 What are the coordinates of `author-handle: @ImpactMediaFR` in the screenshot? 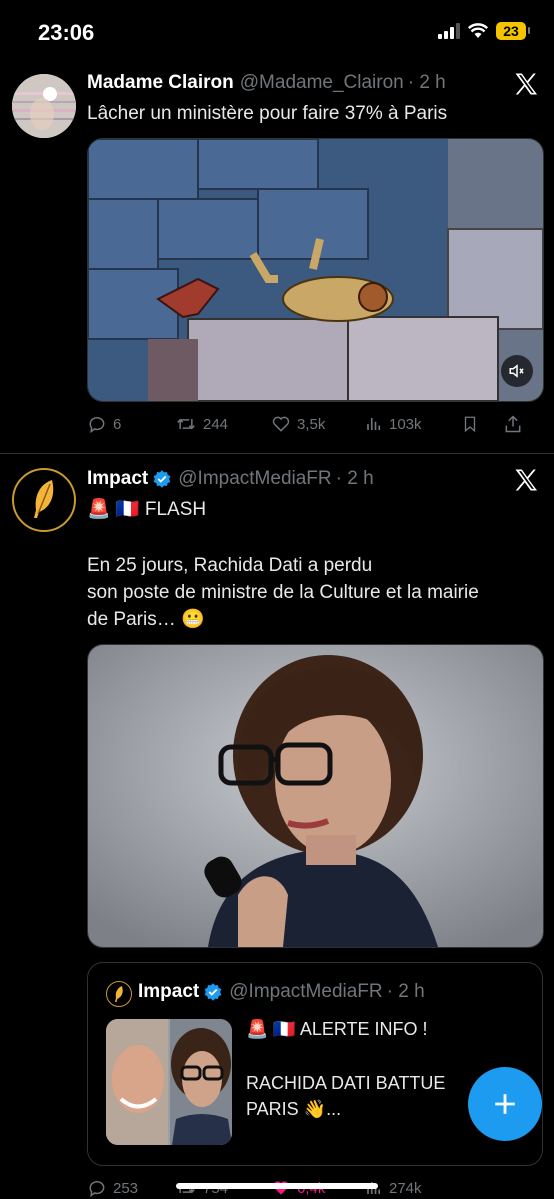 It's located at (254, 479).